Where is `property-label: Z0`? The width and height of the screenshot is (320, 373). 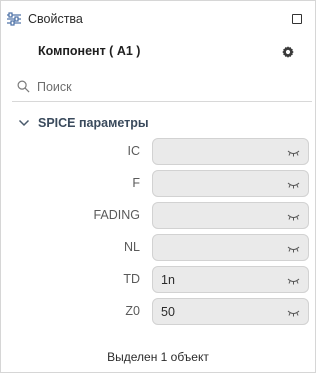
property-label: Z0 is located at coordinates (132, 311).